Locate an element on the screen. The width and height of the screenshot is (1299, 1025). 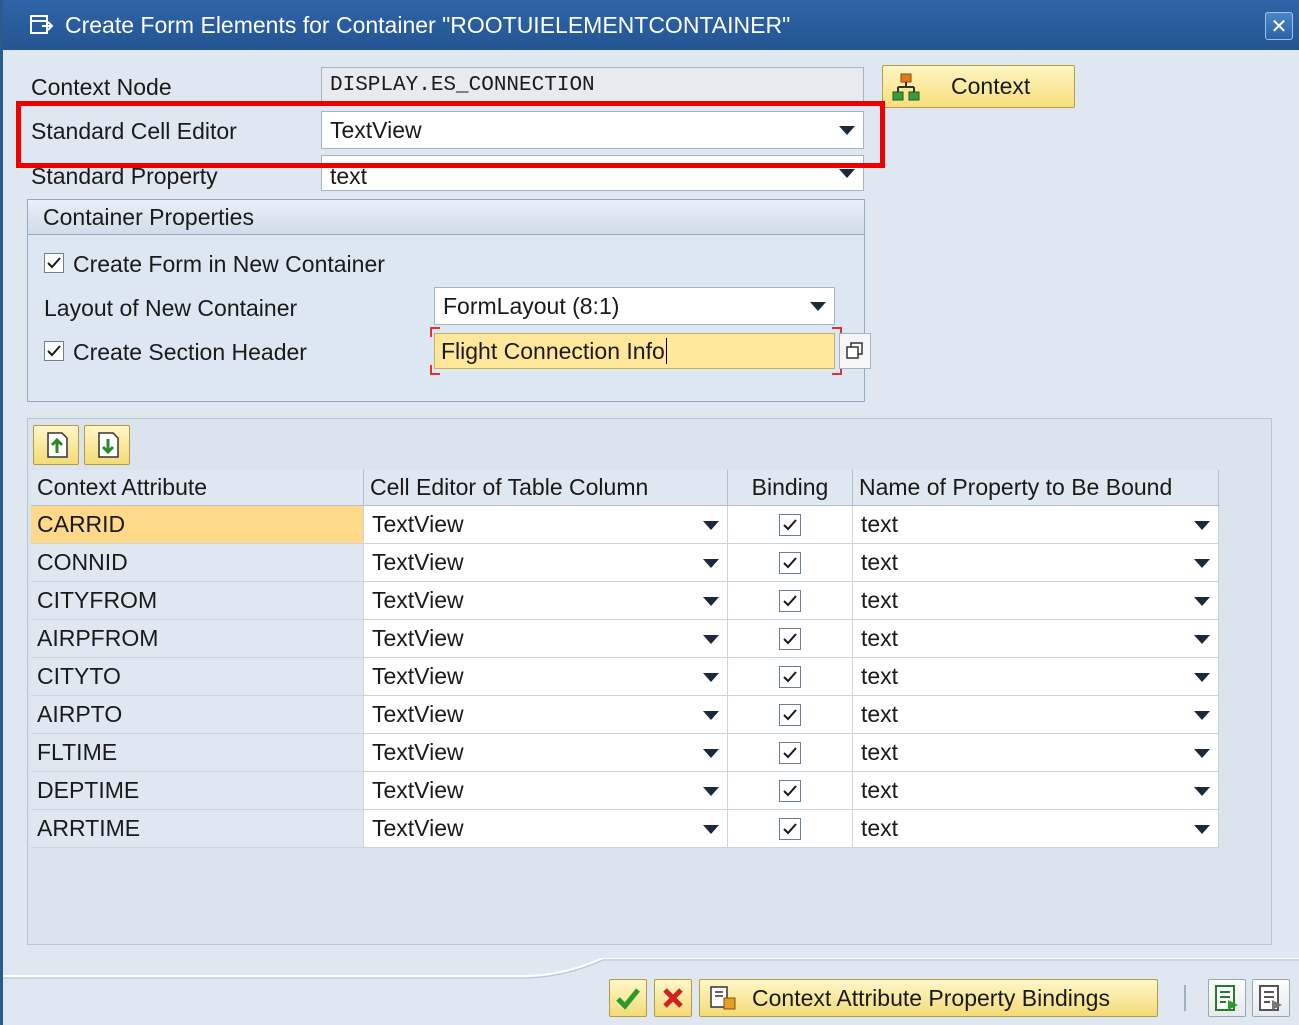
layout-dropdown: FormLayout (8:1) is located at coordinates (634, 306).